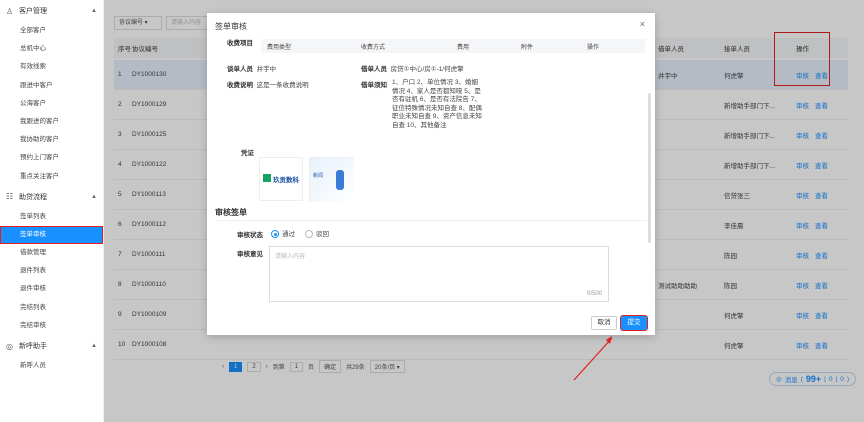 This screenshot has width=864, height=422. What do you see at coordinates (593, 358) in the screenshot?
I see `annotation-arrow` at bounding box center [593, 358].